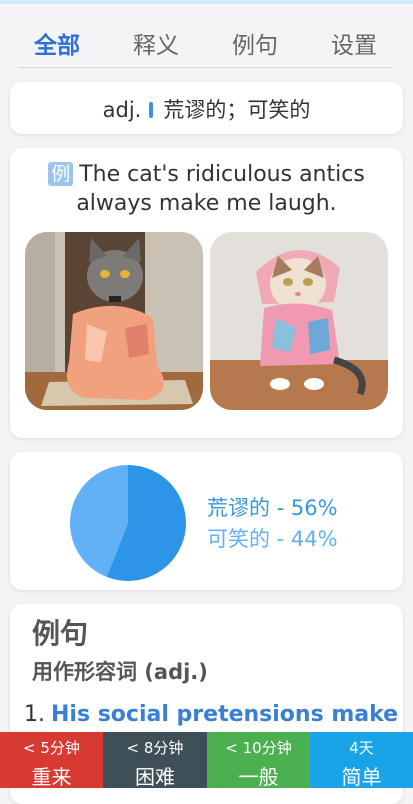 This screenshot has width=413, height=804. What do you see at coordinates (354, 43) in the screenshot?
I see `tab-settings: 设置` at bounding box center [354, 43].